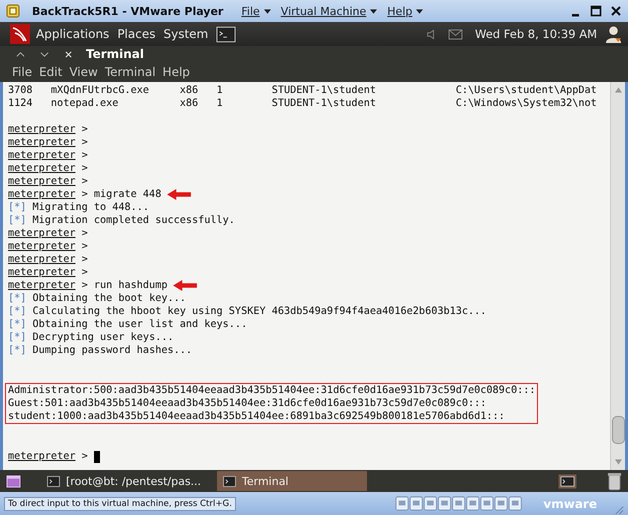 Image resolution: width=628 pixels, height=515 pixels. What do you see at coordinates (115, 54) in the screenshot?
I see `terminal-title: Terminal` at bounding box center [115, 54].